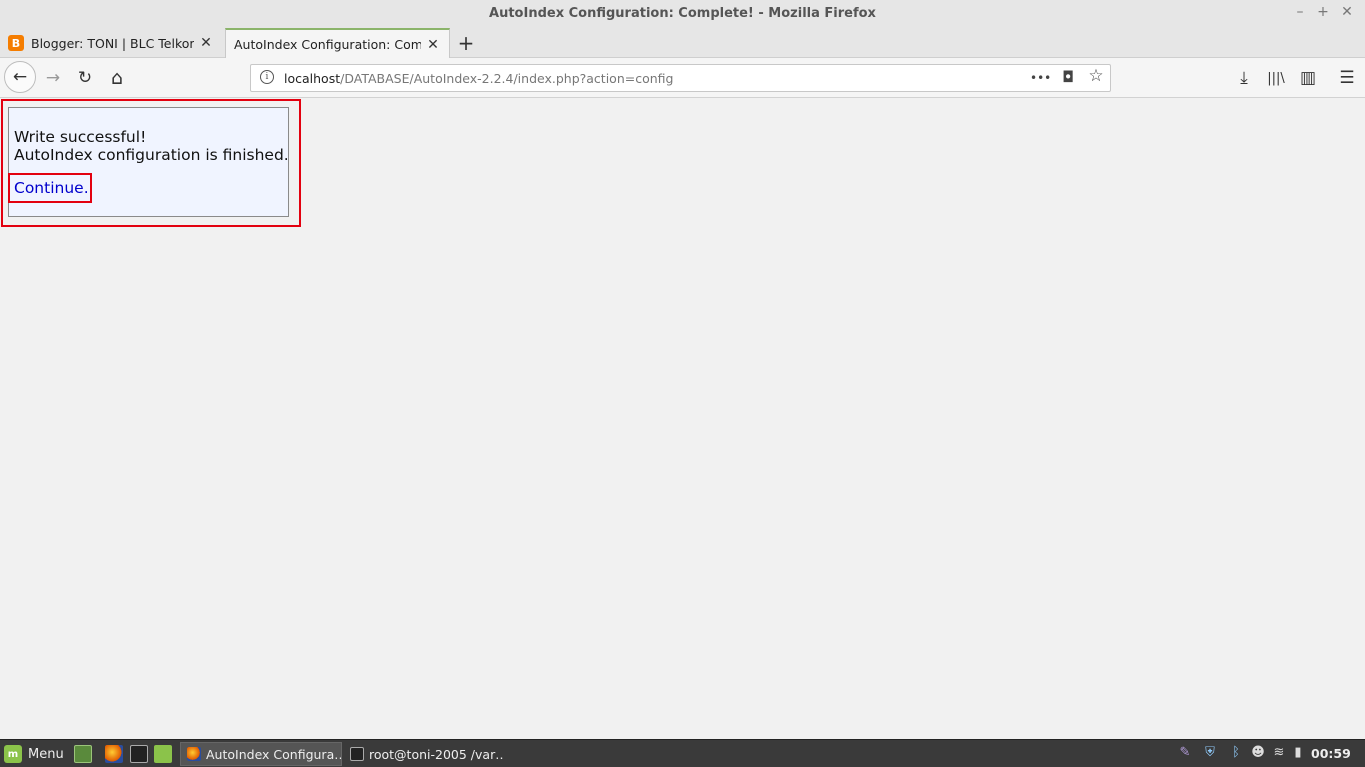 The width and height of the screenshot is (1365, 767). I want to click on mint-logo-icon: m, so click(13, 754).